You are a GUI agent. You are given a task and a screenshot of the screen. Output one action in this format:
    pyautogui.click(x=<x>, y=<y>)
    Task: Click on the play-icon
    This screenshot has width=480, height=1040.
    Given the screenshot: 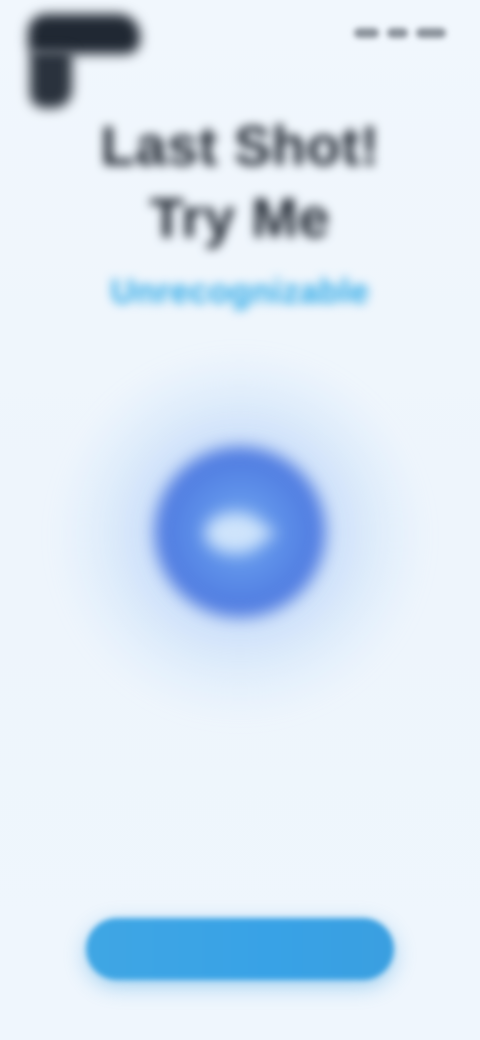 What is the action you would take?
    pyautogui.click(x=240, y=533)
    